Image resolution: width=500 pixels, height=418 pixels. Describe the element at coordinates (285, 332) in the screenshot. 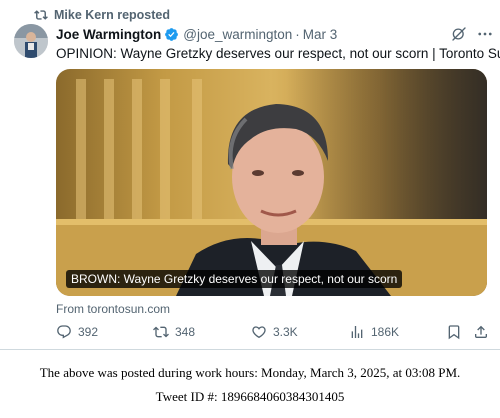

I see `like-count: 3.3K` at that location.